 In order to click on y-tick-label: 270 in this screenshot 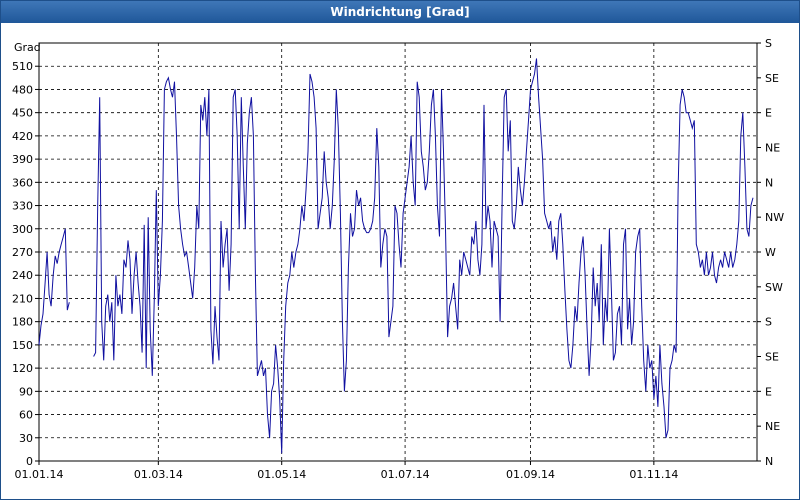, I will do `click(22, 252)`.